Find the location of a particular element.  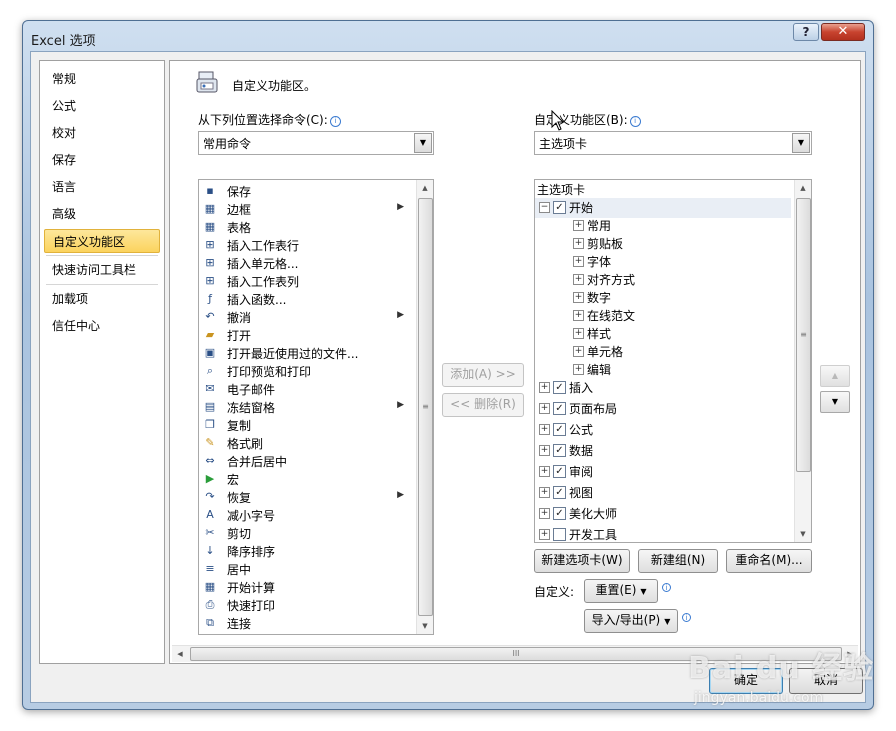

customize-ribbon-combo: 主选项卡 ▼ is located at coordinates (673, 143).